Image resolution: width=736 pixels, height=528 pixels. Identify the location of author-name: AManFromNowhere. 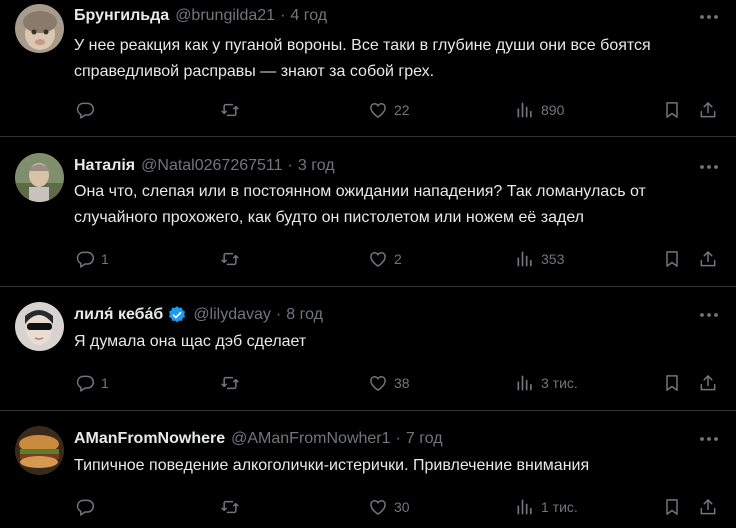
(149, 439).